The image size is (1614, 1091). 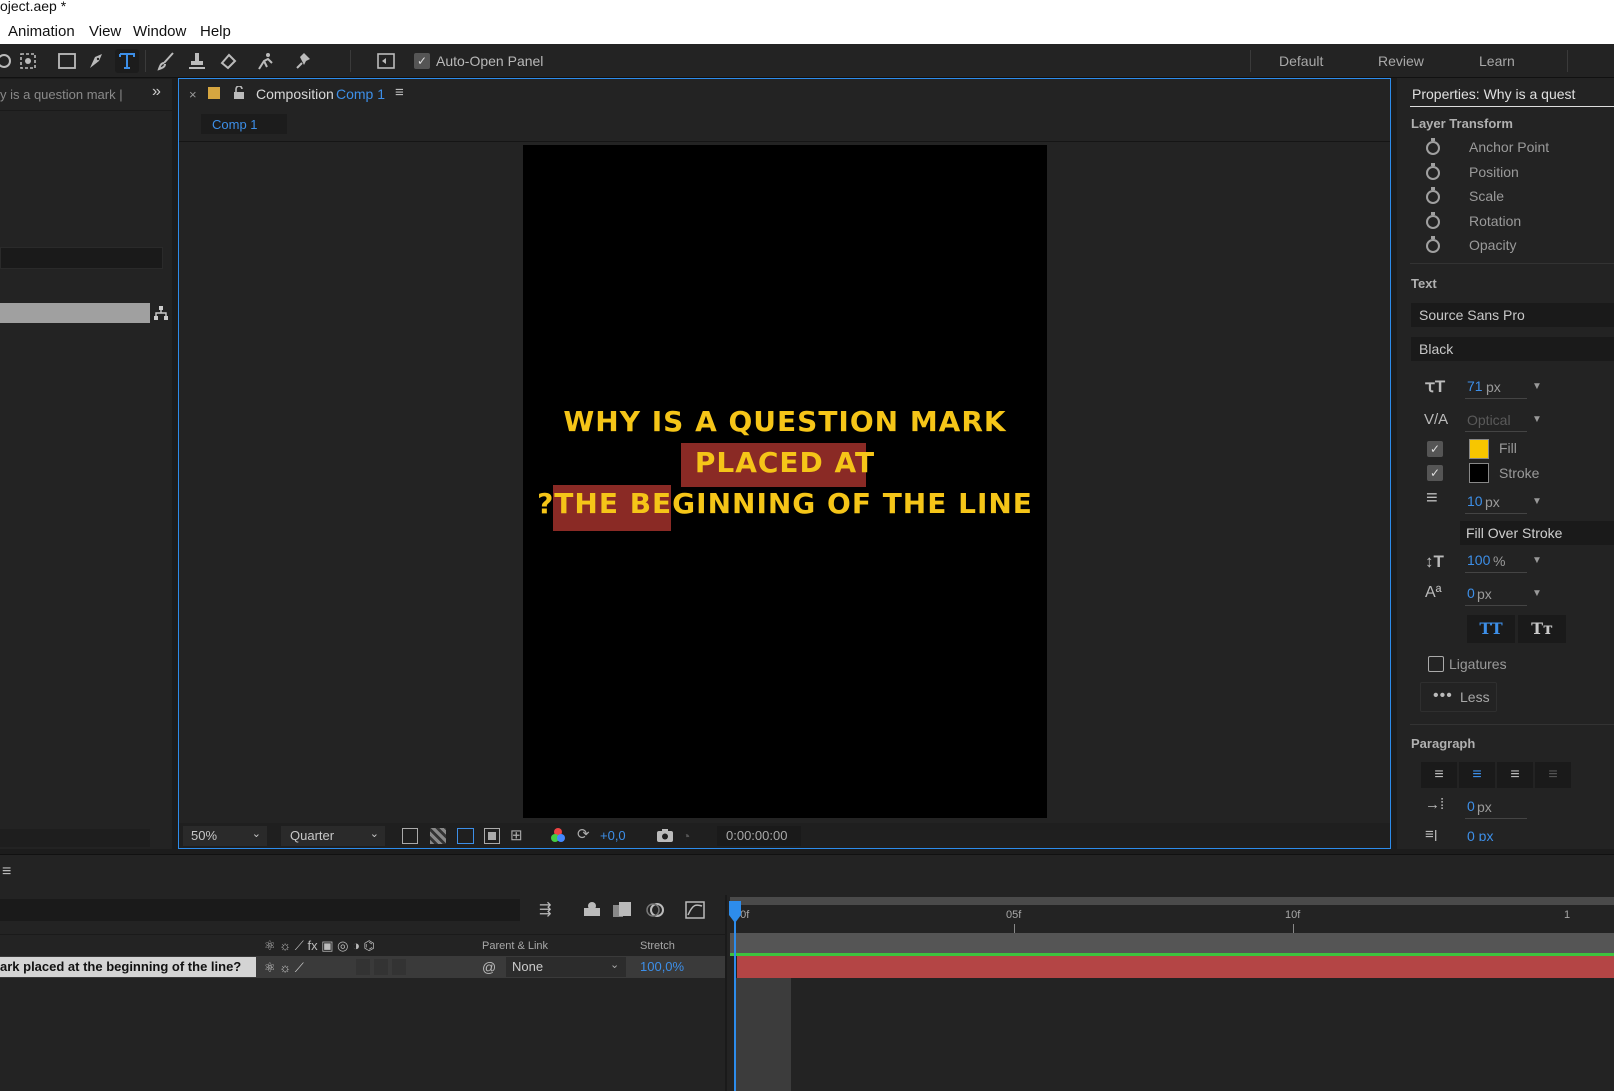 I want to click on prop-rotation: Rotation, so click(x=1495, y=221).